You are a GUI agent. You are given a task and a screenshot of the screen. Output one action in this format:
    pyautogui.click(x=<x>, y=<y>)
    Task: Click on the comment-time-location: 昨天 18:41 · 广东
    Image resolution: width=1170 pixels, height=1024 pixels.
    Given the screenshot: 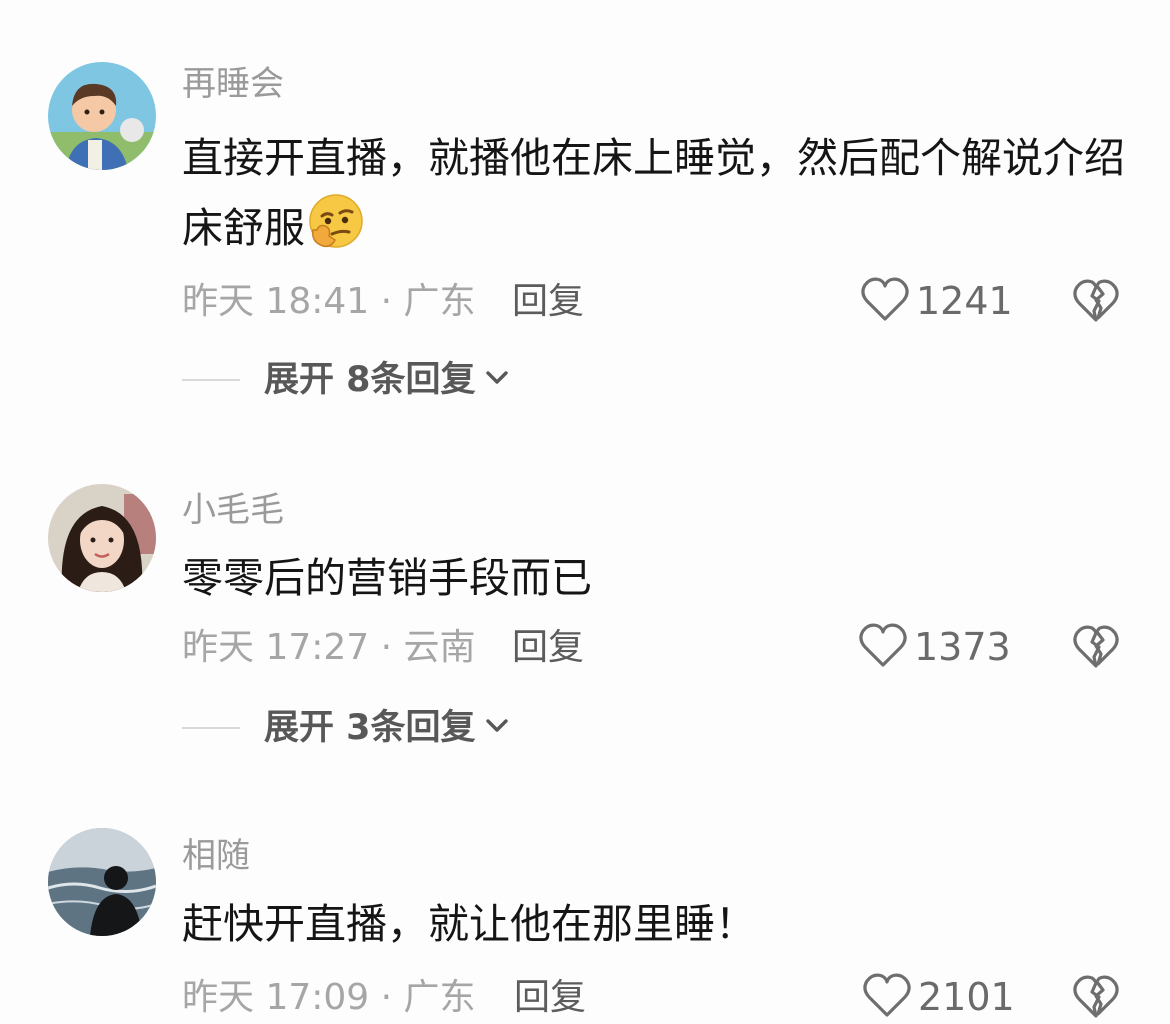 What is the action you would take?
    pyautogui.click(x=329, y=301)
    